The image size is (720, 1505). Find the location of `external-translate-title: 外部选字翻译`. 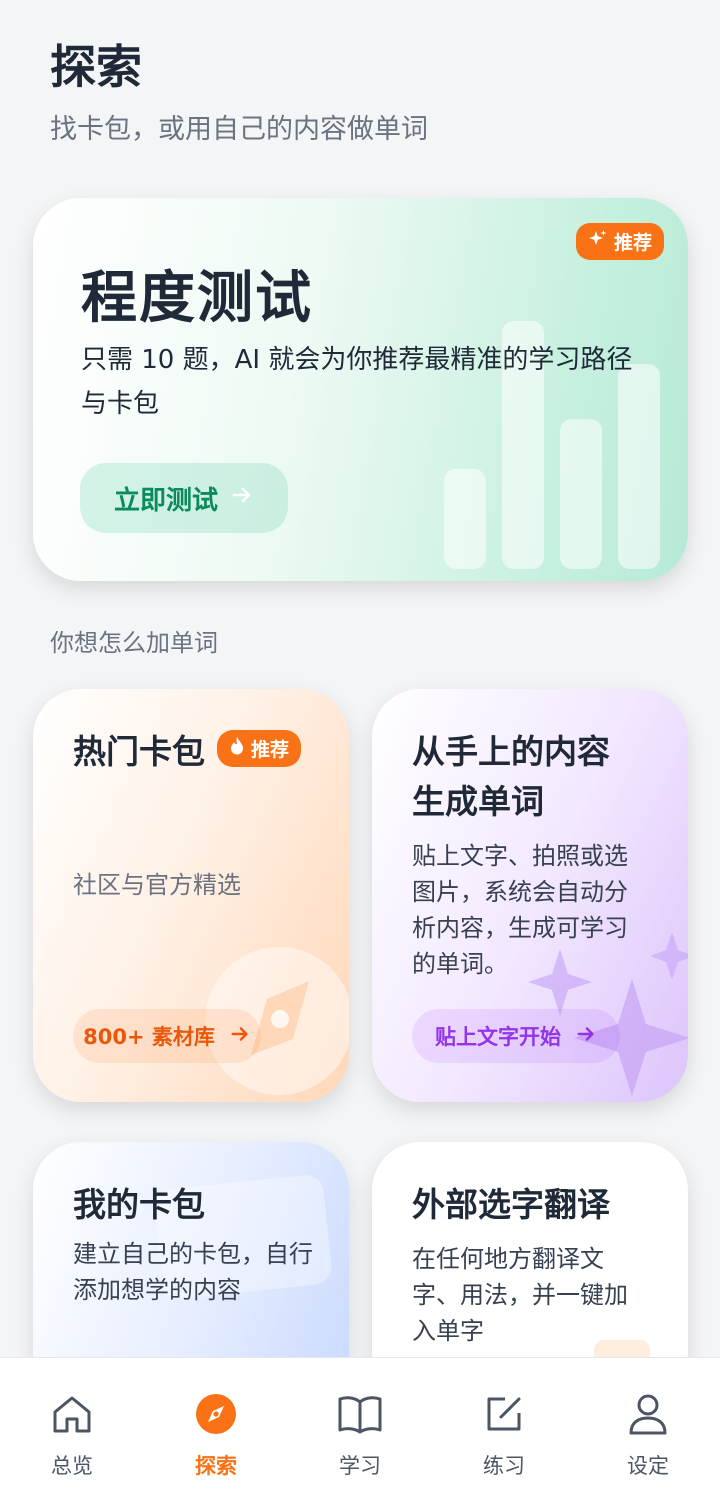

external-translate-title: 外部选字翻译 is located at coordinates (511, 1204).